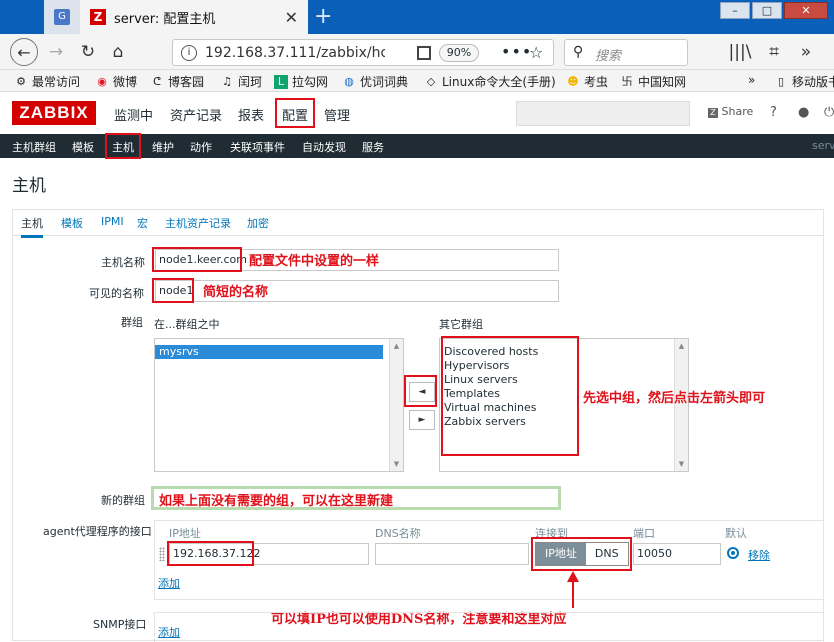  I want to click on add-snmp-link: 添加, so click(169, 632).